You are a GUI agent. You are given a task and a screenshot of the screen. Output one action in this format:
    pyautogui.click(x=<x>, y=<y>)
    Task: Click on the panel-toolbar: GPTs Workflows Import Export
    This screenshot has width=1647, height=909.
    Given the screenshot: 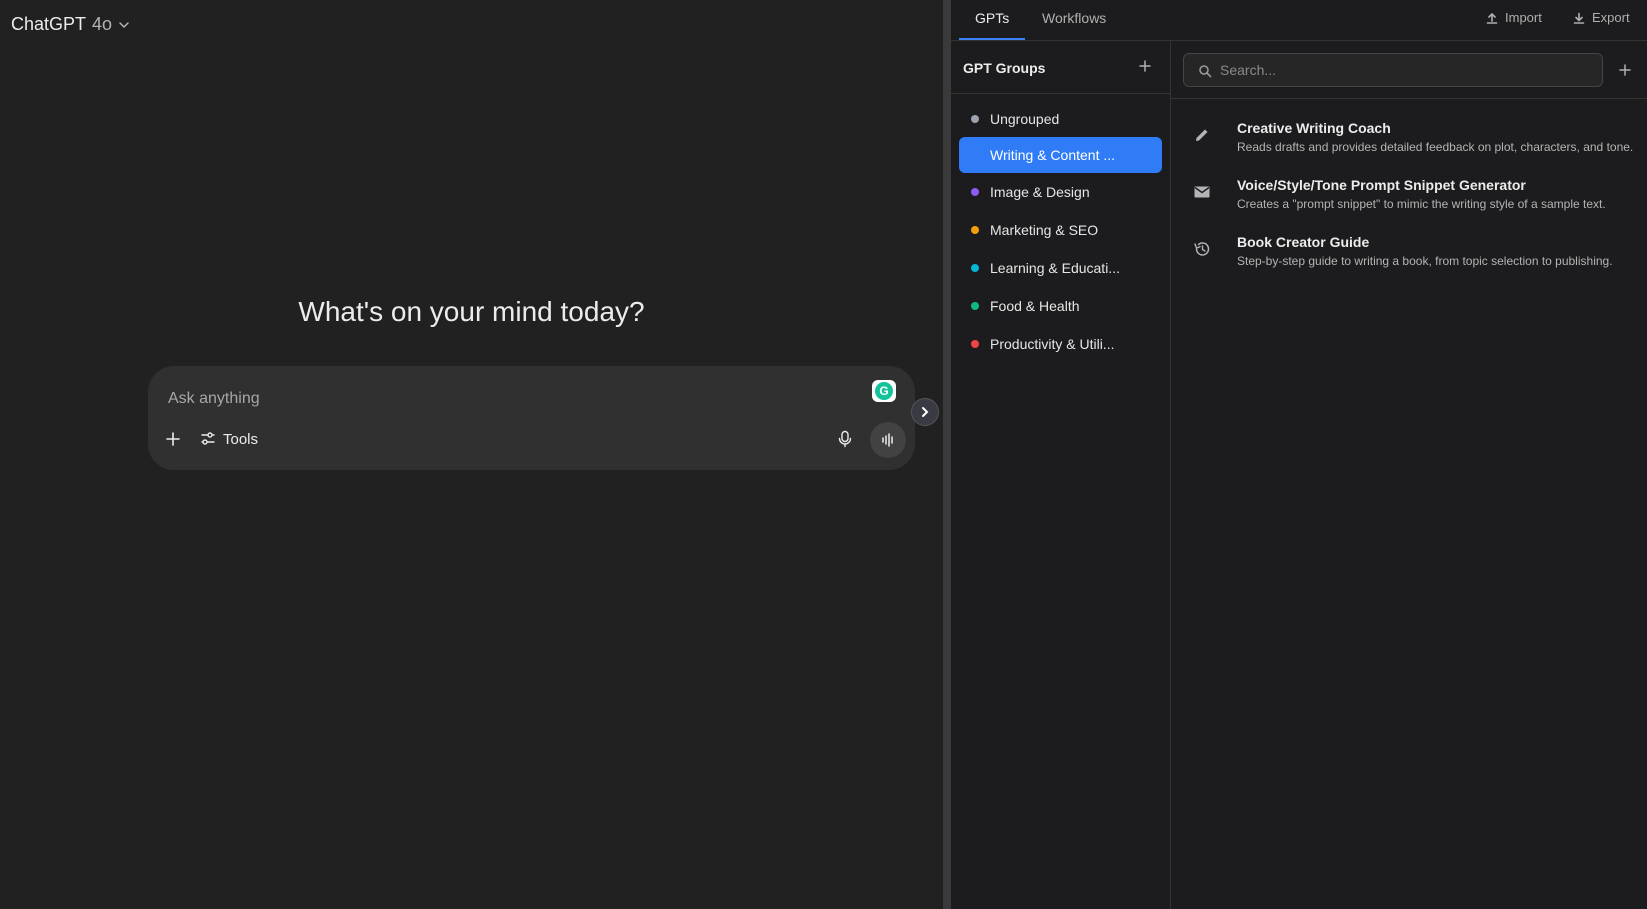 What is the action you would take?
    pyautogui.click(x=1299, y=20)
    